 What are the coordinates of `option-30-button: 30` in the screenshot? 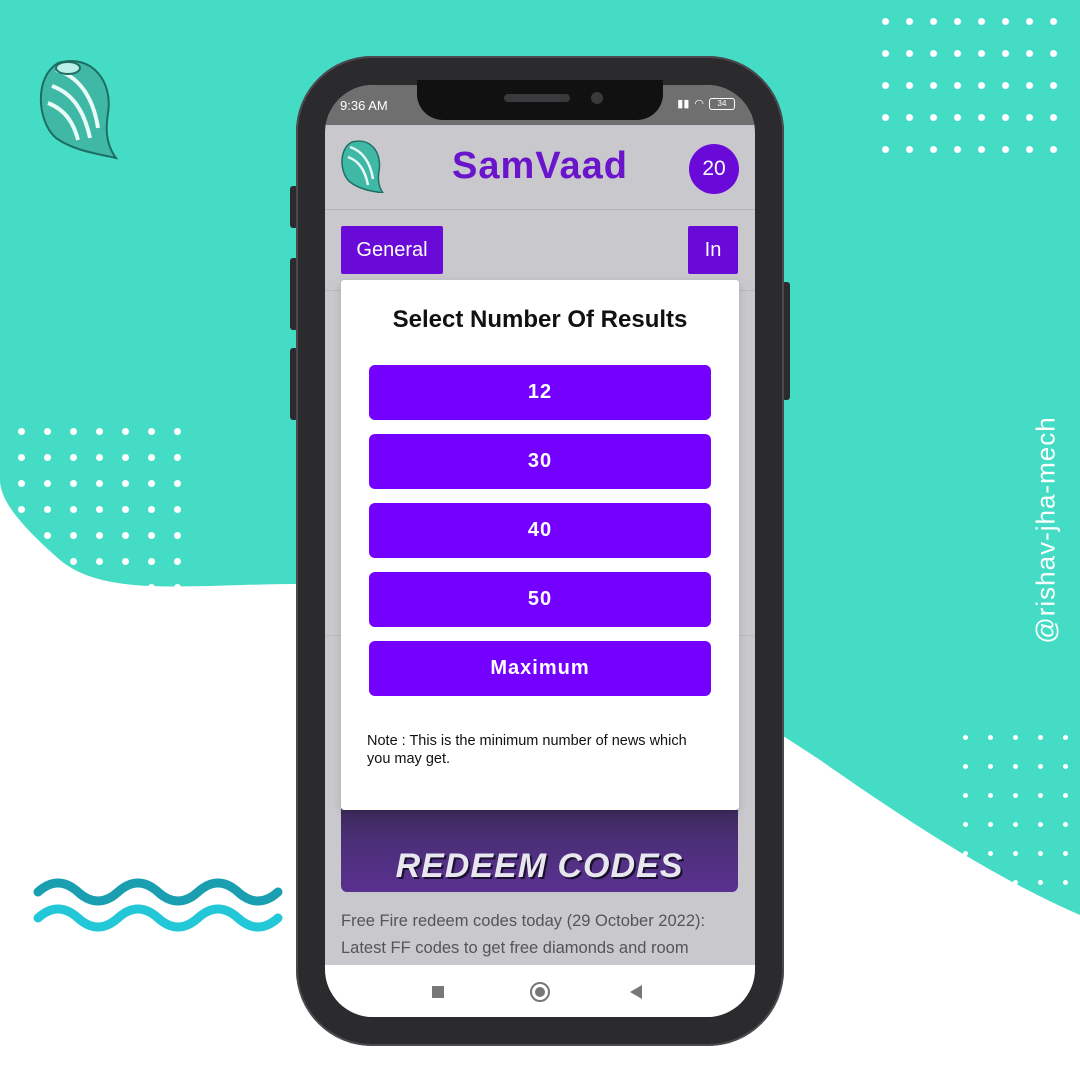 It's located at (540, 461).